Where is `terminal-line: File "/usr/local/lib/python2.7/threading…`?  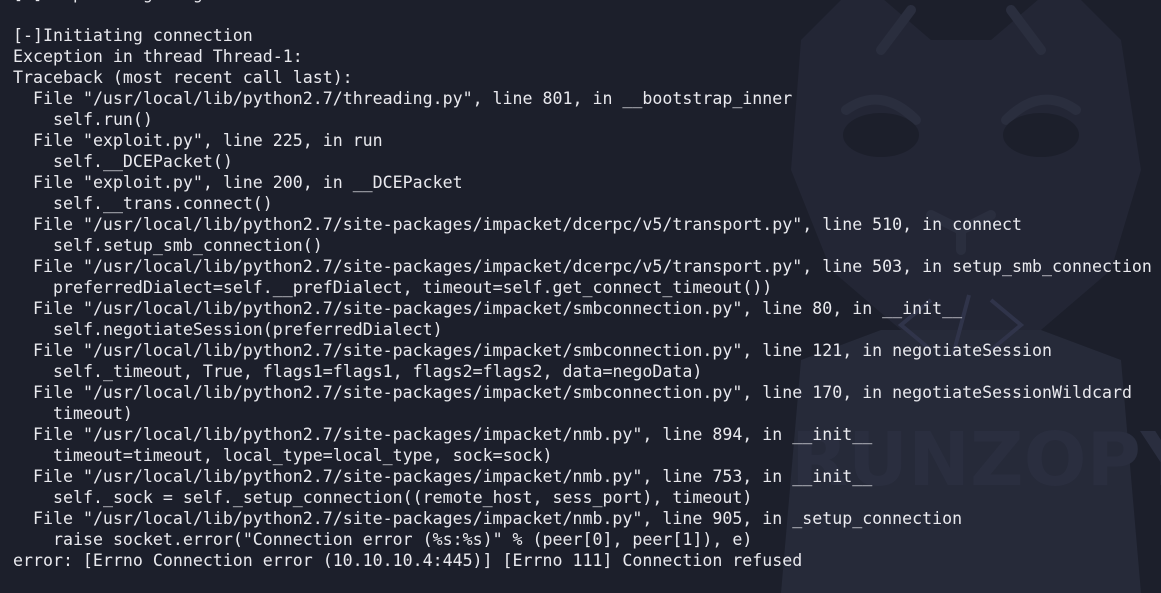
terminal-line: File "/usr/local/lib/python2.7/threading… is located at coordinates (413, 98).